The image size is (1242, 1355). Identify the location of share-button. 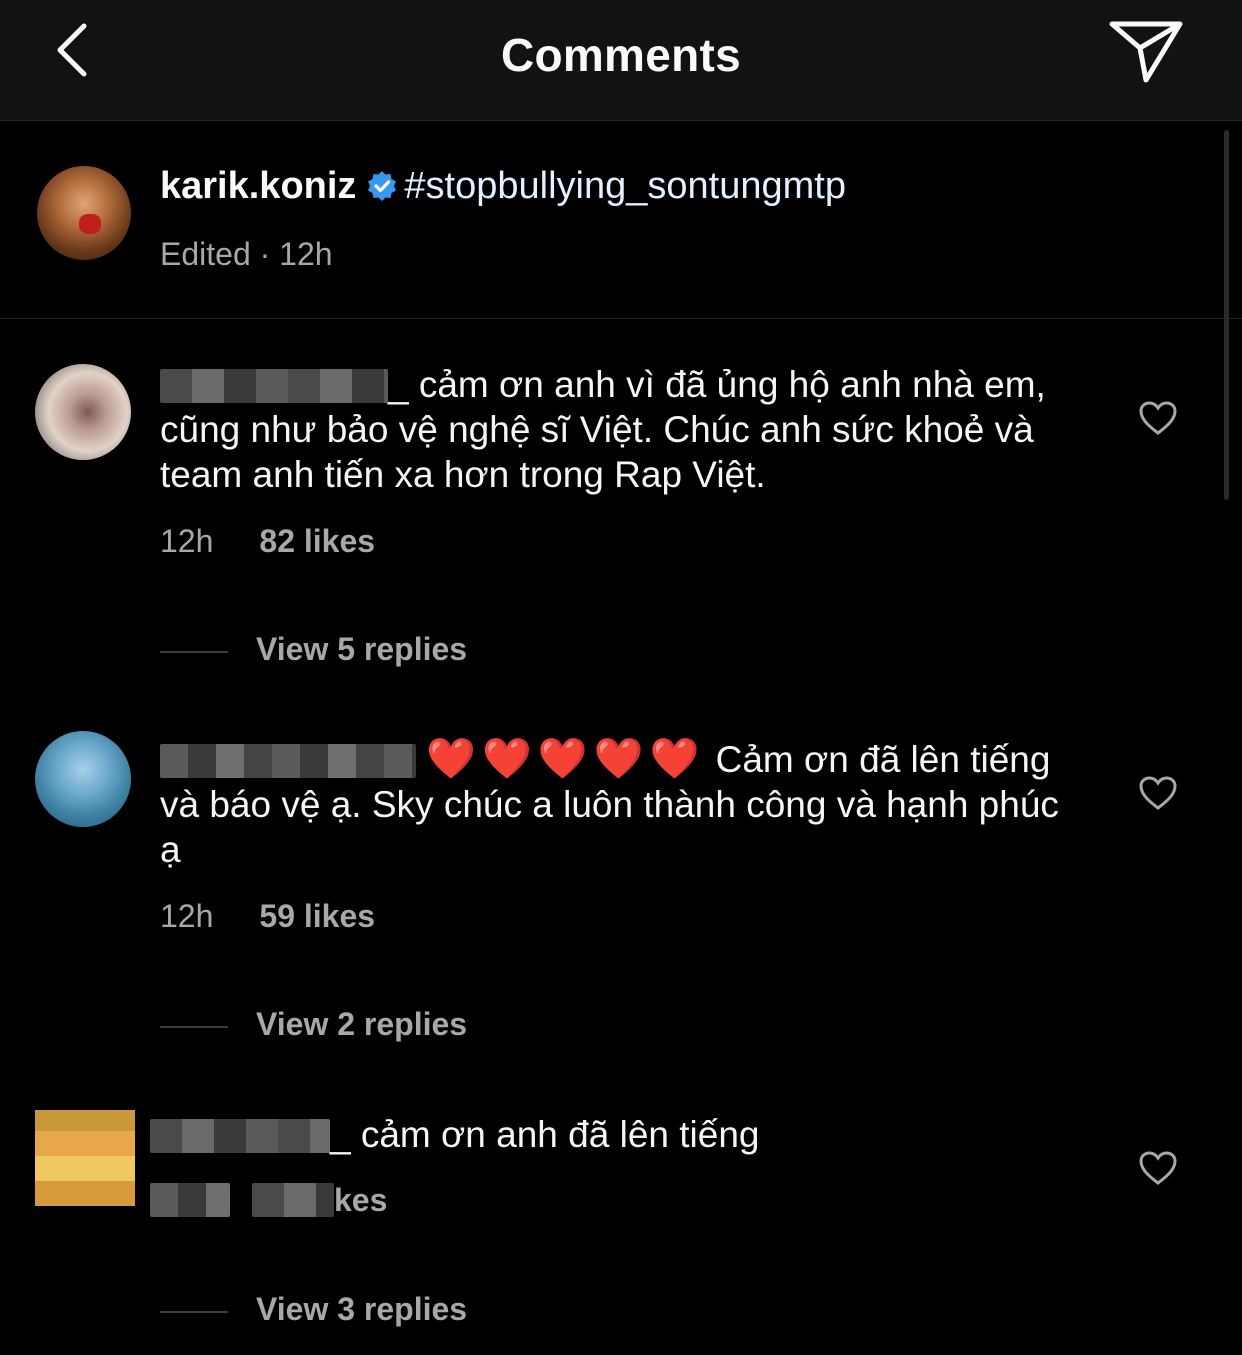
(1146, 53).